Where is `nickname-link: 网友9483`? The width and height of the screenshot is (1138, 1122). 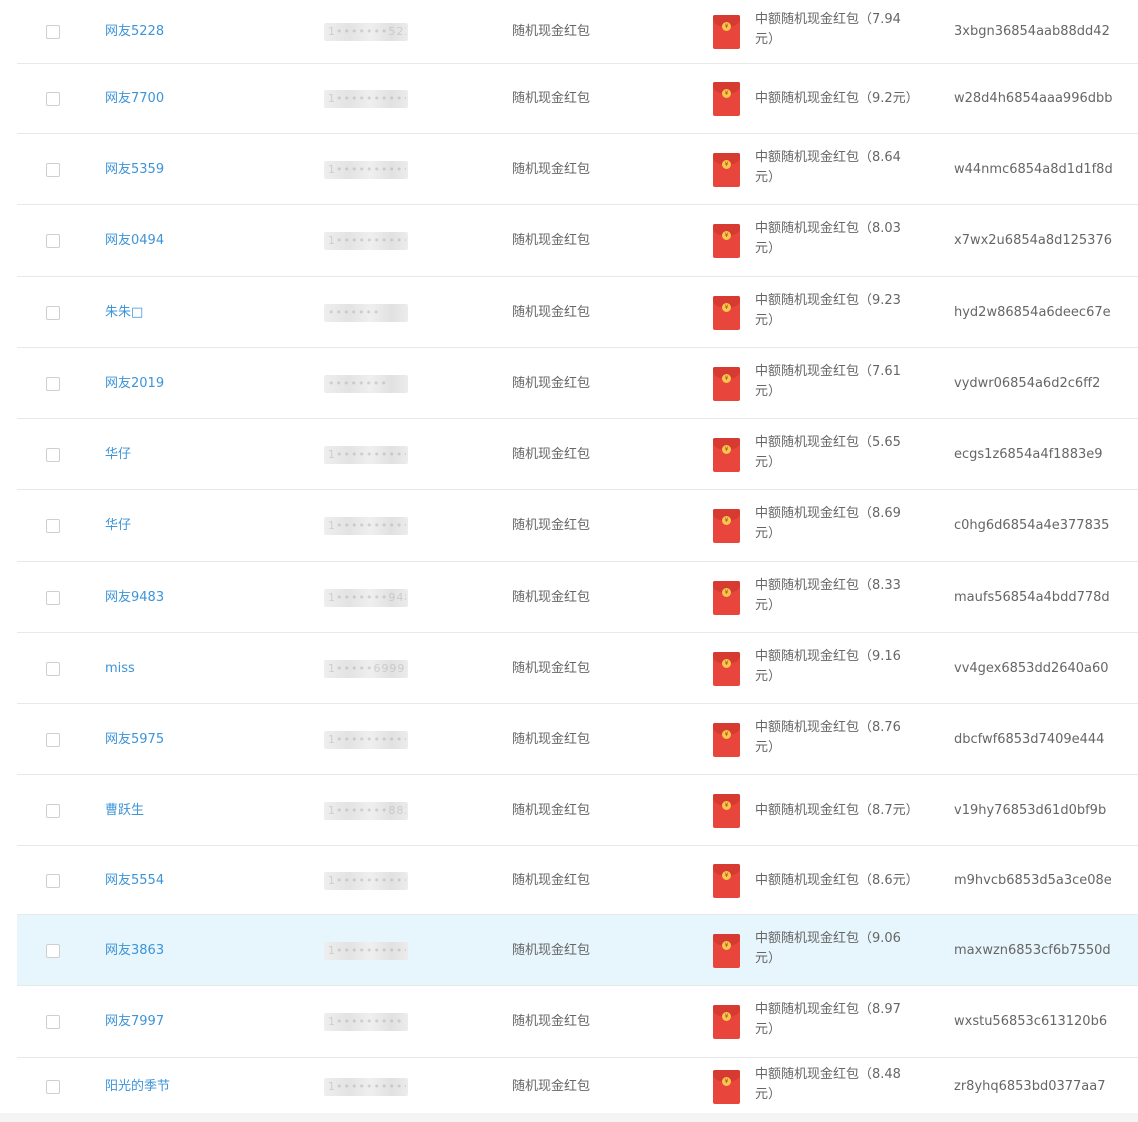 nickname-link: 网友9483 is located at coordinates (134, 598).